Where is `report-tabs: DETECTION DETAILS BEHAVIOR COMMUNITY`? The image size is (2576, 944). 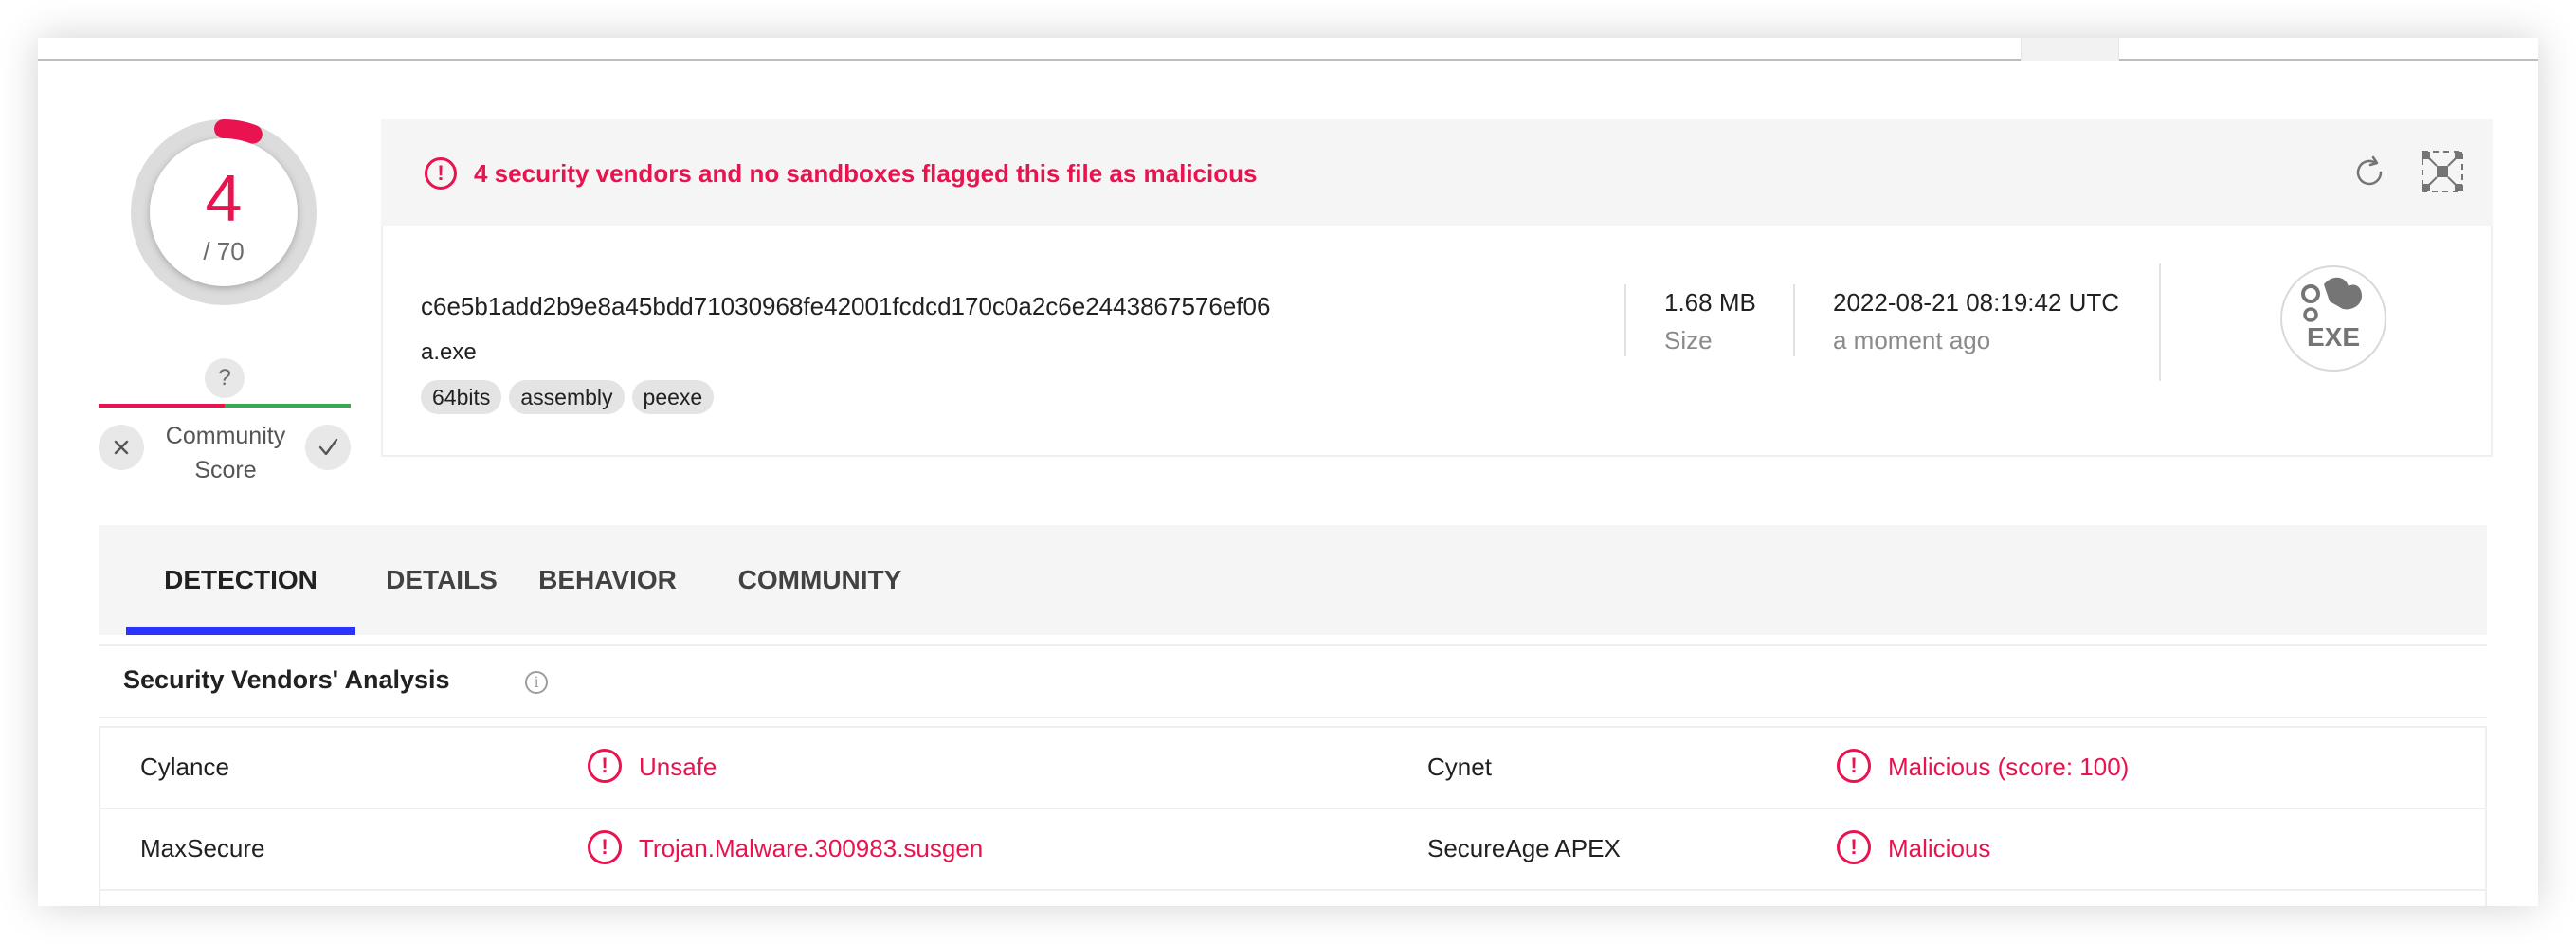 report-tabs: DETECTION DETAILS BEHAVIOR COMMUNITY is located at coordinates (1293, 580).